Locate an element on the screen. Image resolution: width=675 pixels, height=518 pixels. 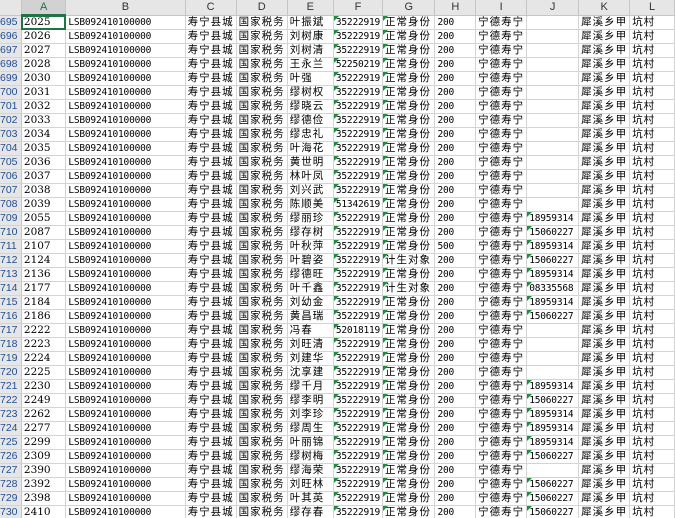
cell-a: 2028 is located at coordinates (44, 64).